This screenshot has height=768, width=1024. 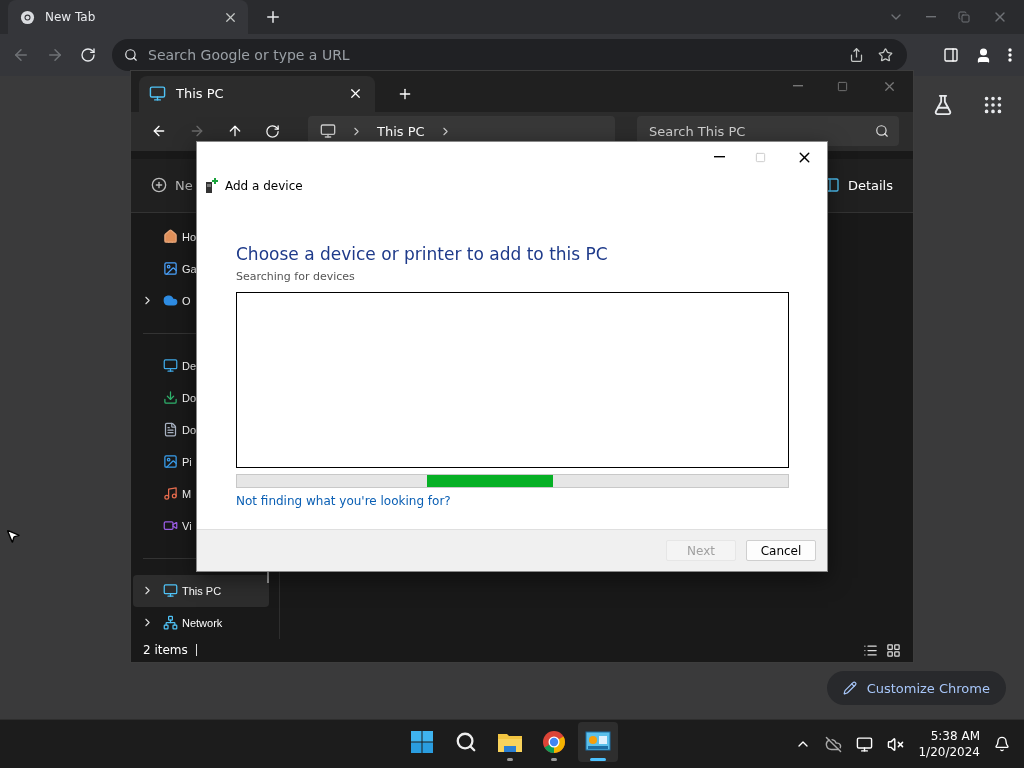 What do you see at coordinates (189, 236) in the screenshot?
I see `sidebar-label: Ho` at bounding box center [189, 236].